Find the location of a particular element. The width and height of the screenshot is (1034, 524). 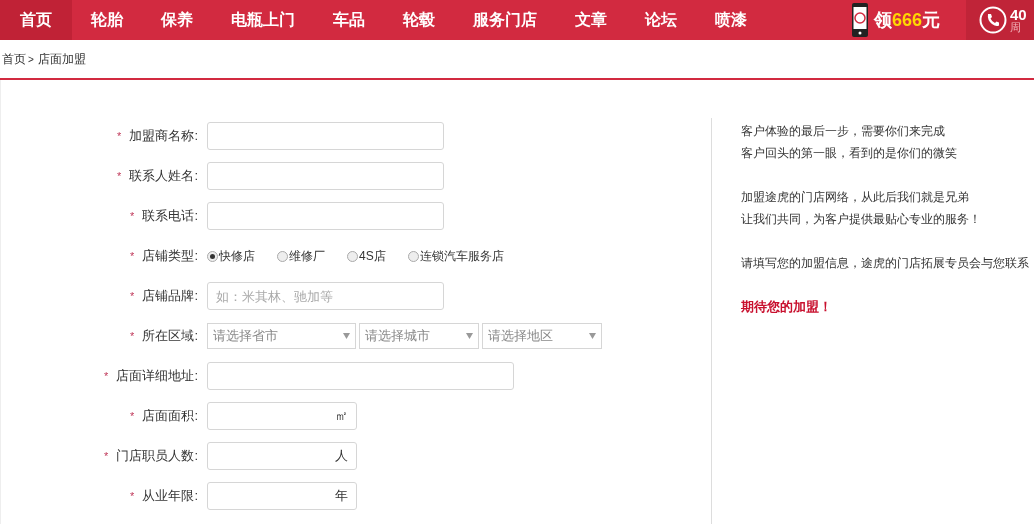

nav-tab: 保养 is located at coordinates (177, 20).